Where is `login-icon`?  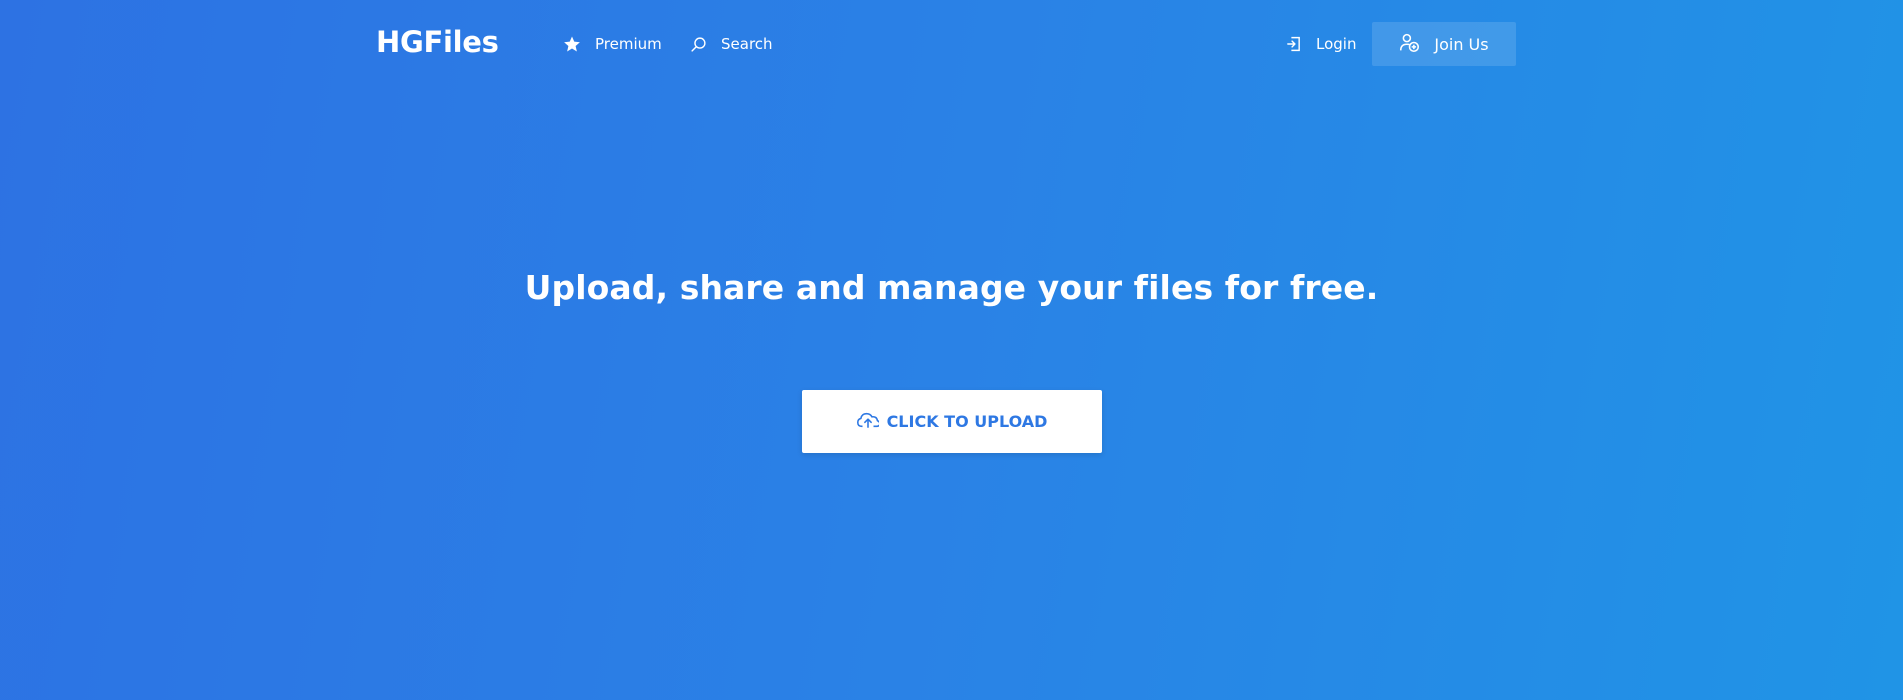 login-icon is located at coordinates (1293, 44).